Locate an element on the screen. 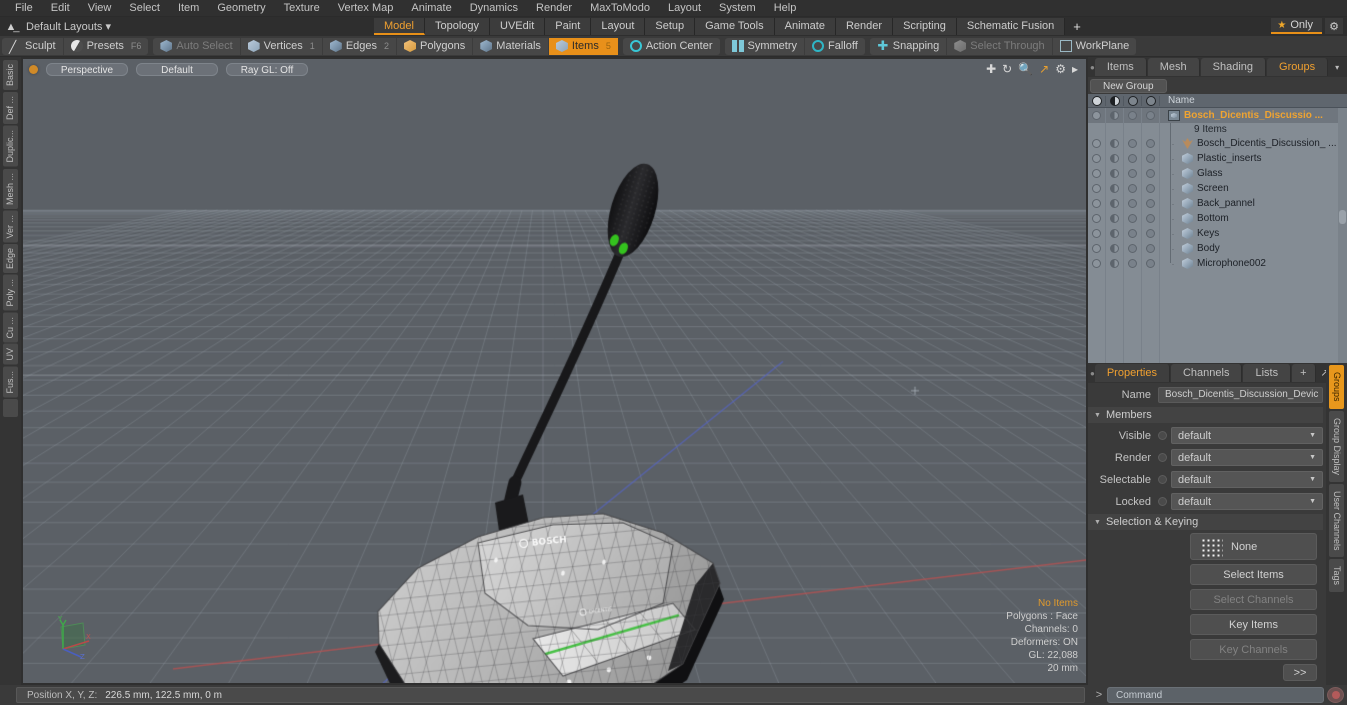 Image resolution: width=1347 pixels, height=705 pixels. toolbar-button-snapping: ✚ Snapping is located at coordinates (909, 46).